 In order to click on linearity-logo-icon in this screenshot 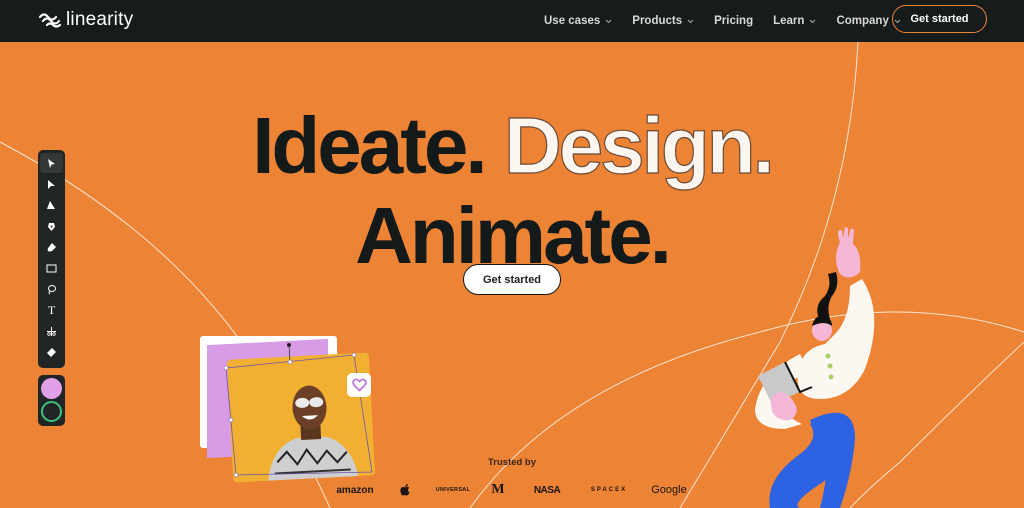, I will do `click(50, 20)`.